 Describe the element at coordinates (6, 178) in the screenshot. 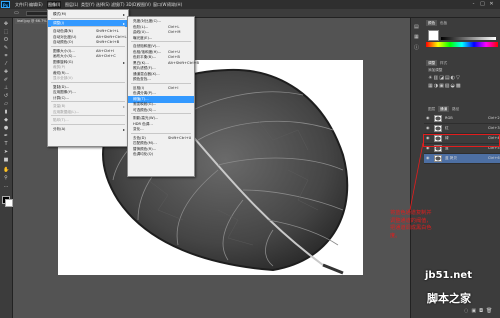

I see `zoom-tool-icon: ⚲` at that location.